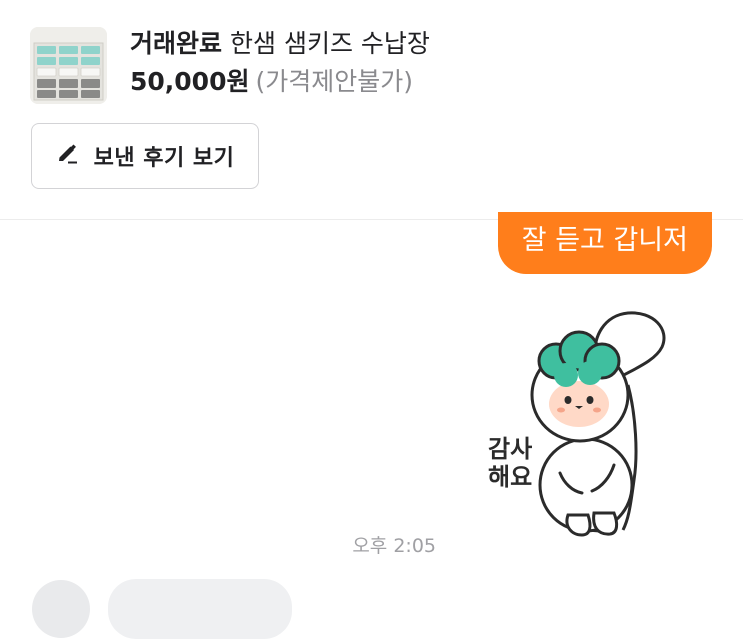  I want to click on deal-status: 거래완료, so click(176, 43).